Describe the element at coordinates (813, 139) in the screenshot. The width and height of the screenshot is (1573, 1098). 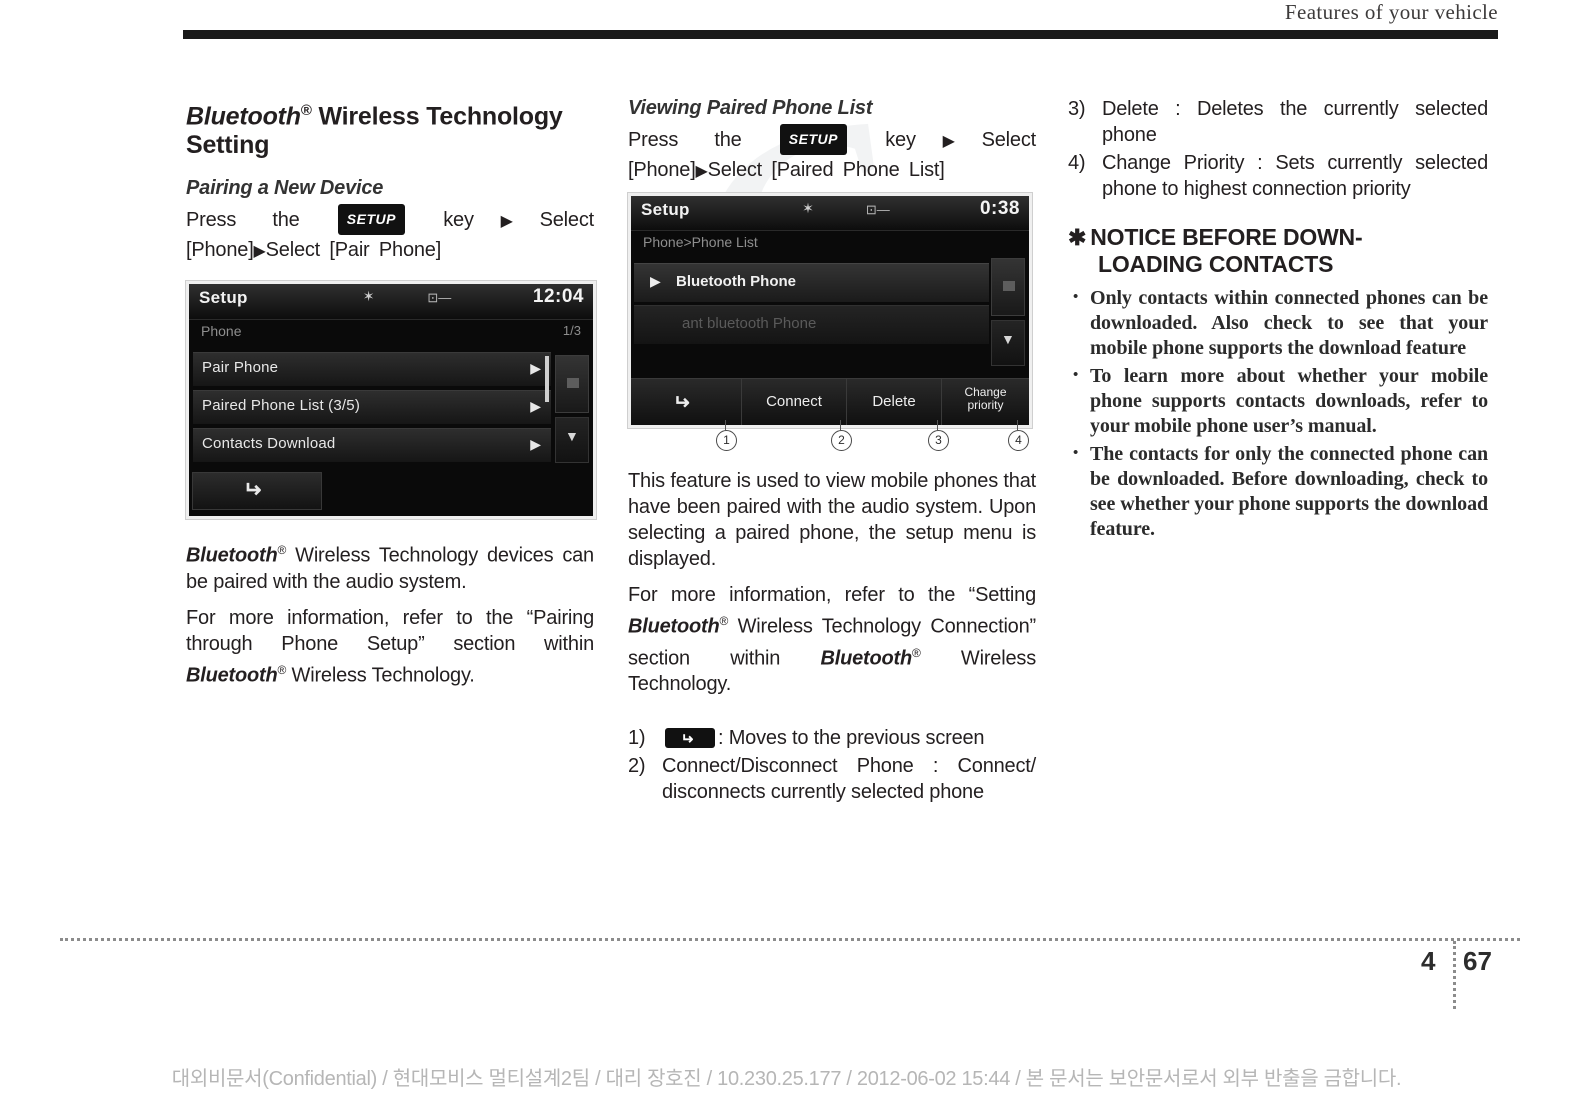
I see `setup-key-chip-2: SETUP` at that location.